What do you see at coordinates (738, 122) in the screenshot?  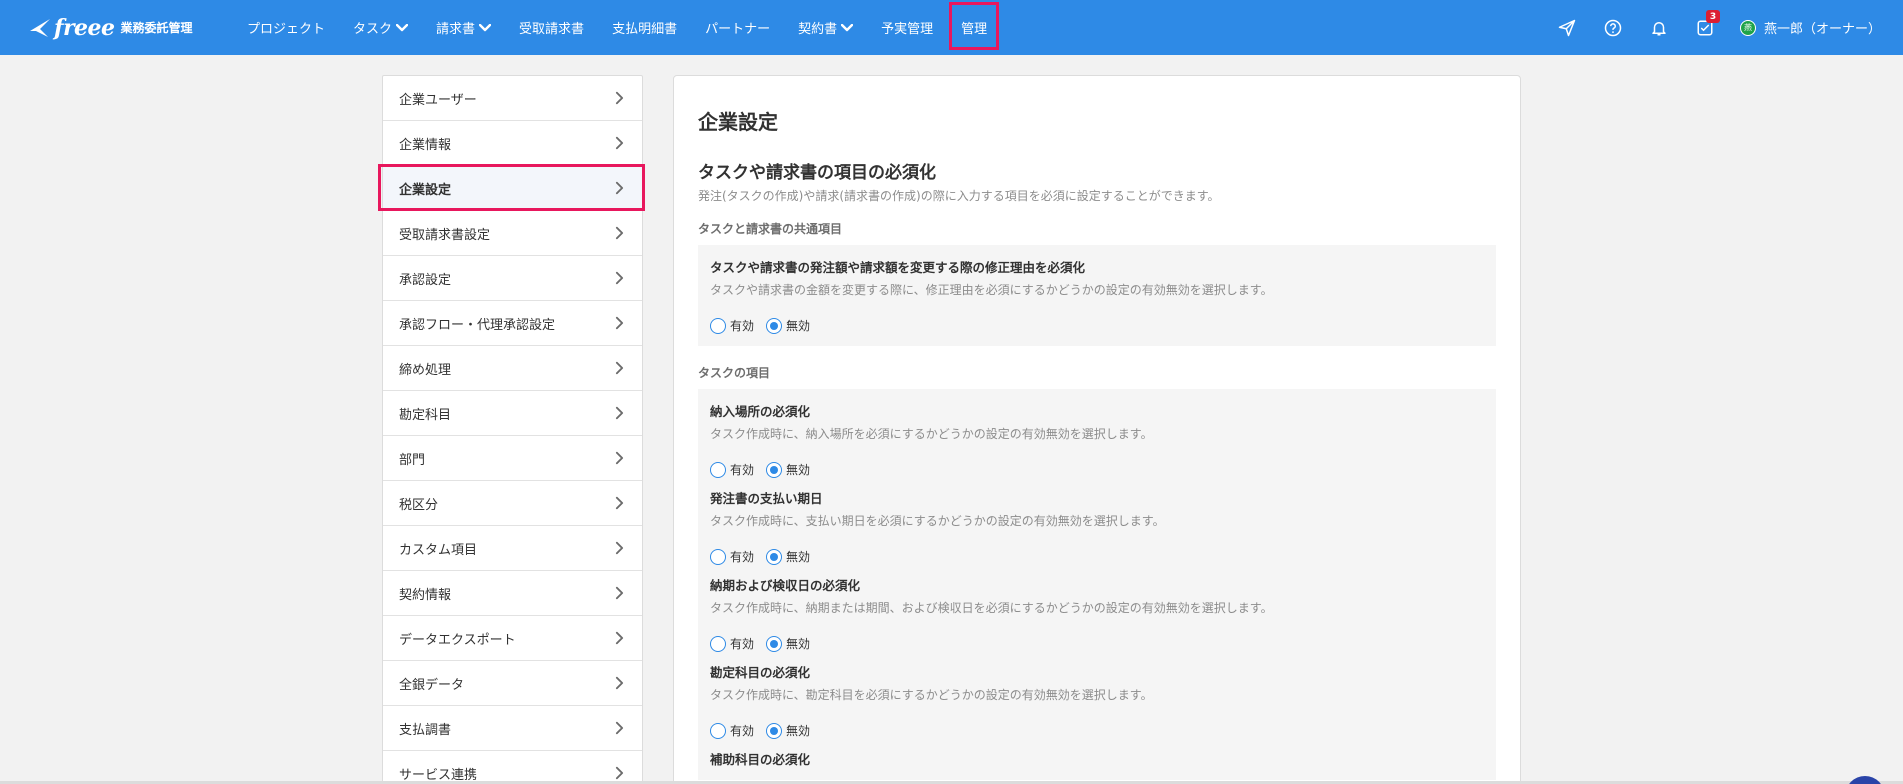 I see `page-title: 企業設定` at bounding box center [738, 122].